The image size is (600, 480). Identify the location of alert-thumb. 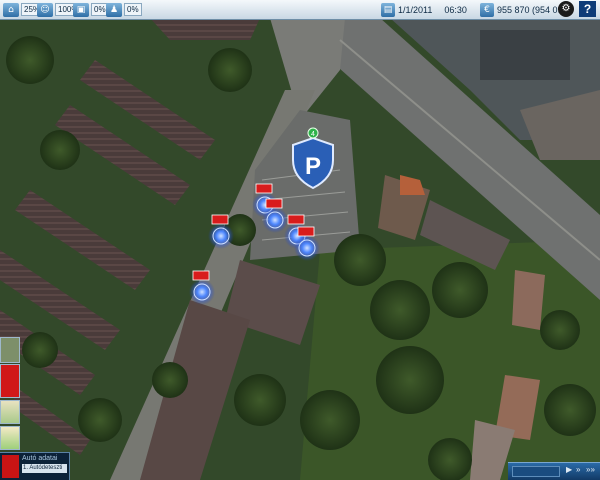
(10, 381).